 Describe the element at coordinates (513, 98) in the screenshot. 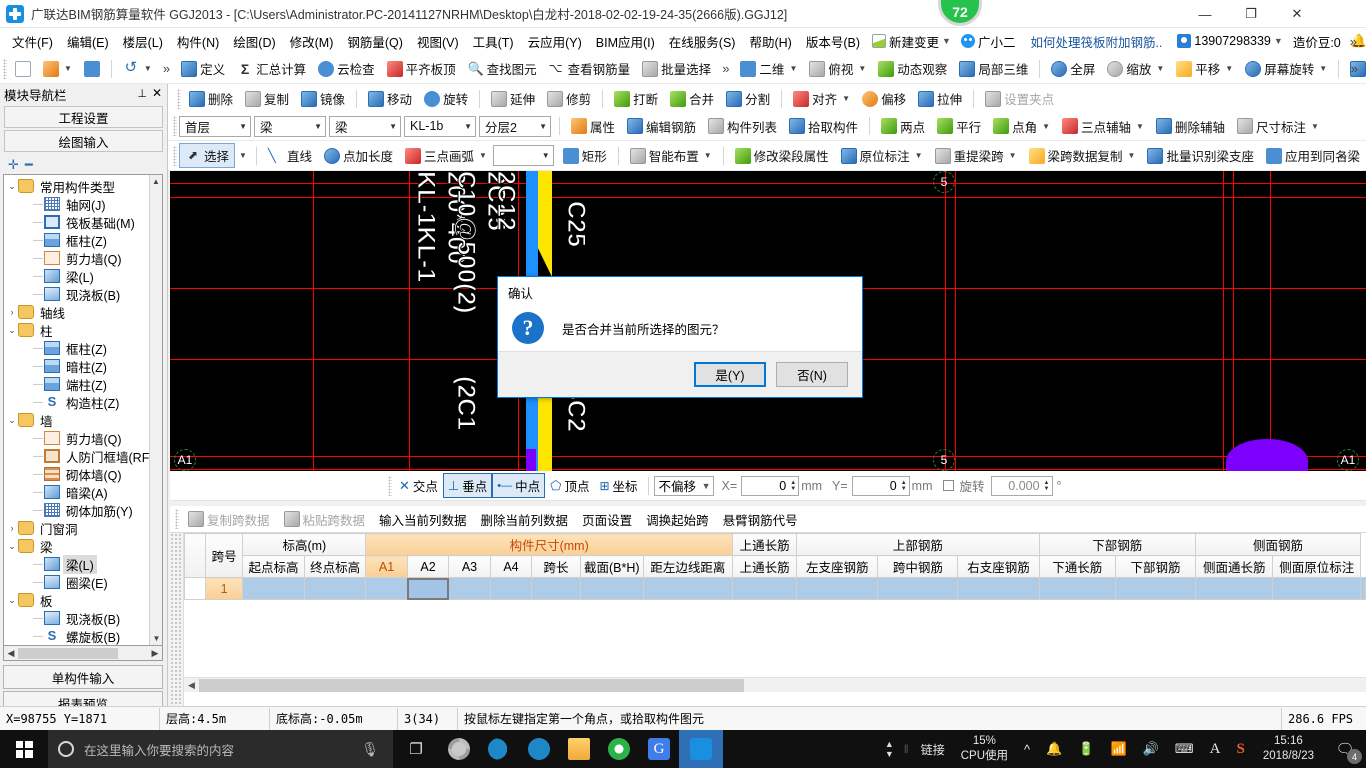

I see `extend-button: 延伸` at that location.